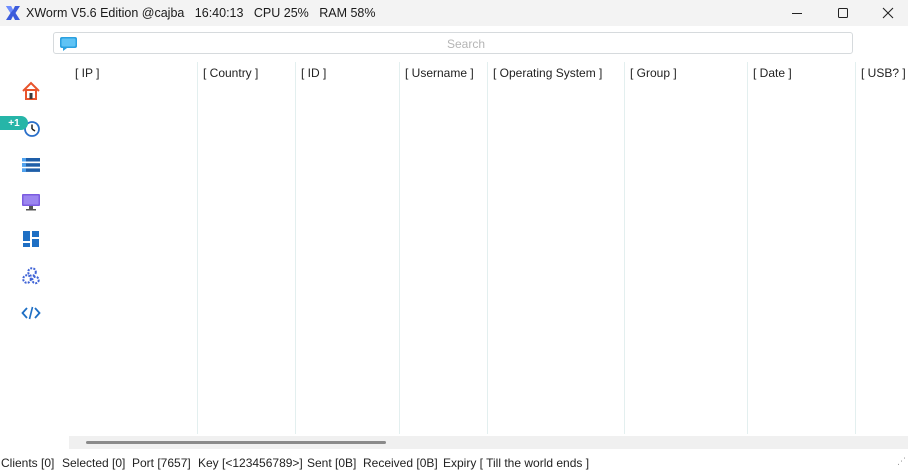 This screenshot has width=908, height=470. I want to click on minimize-button, so click(797, 13).